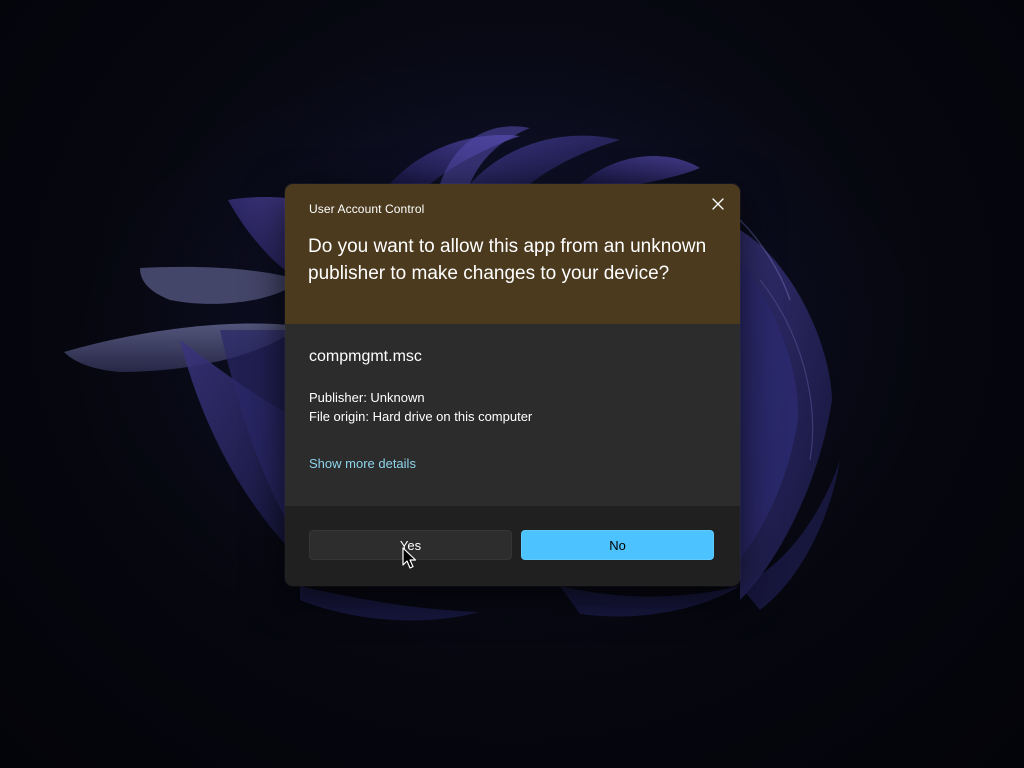  I want to click on show-more-details-link: Show more details, so click(362, 463).